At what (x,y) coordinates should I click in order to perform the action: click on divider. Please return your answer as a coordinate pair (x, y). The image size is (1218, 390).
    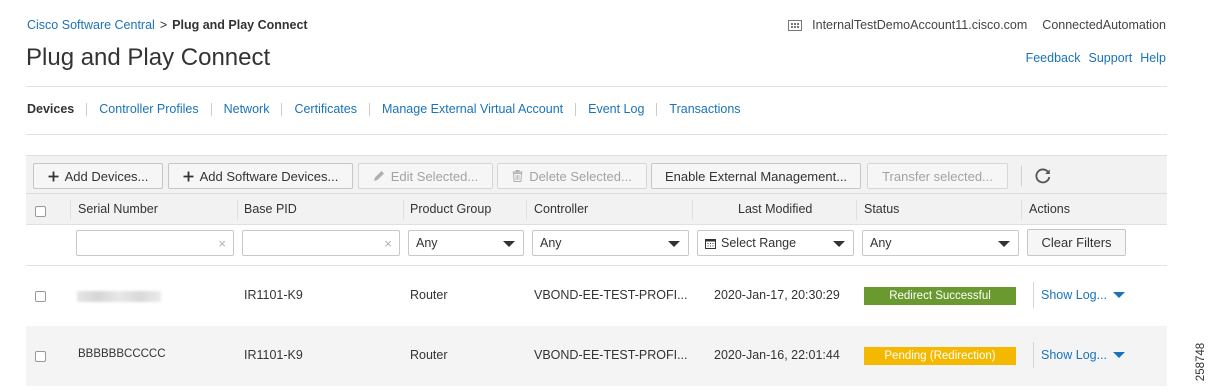
    Looking at the image, I should click on (596, 86).